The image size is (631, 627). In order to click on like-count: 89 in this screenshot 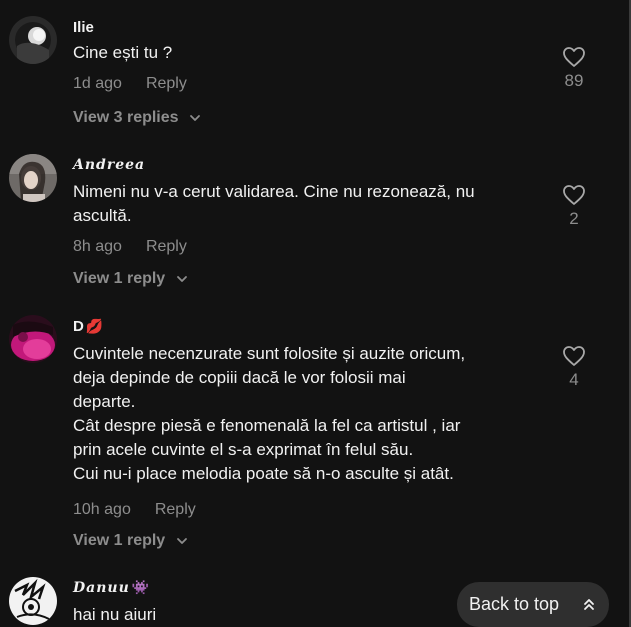, I will do `click(574, 80)`.